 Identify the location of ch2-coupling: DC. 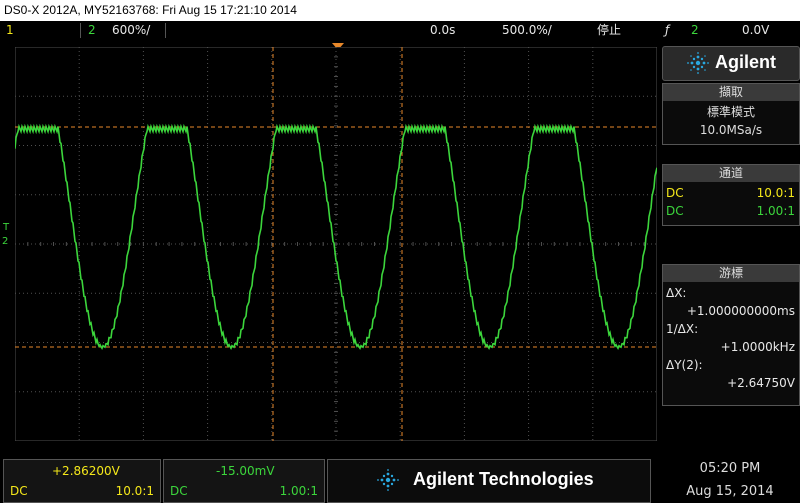
(675, 211).